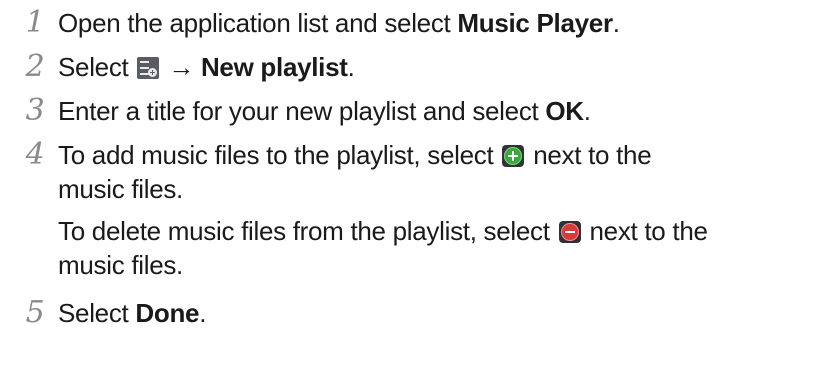 Image resolution: width=820 pixels, height=368 pixels. Describe the element at coordinates (35, 110) in the screenshot. I see `step-number: 3` at that location.